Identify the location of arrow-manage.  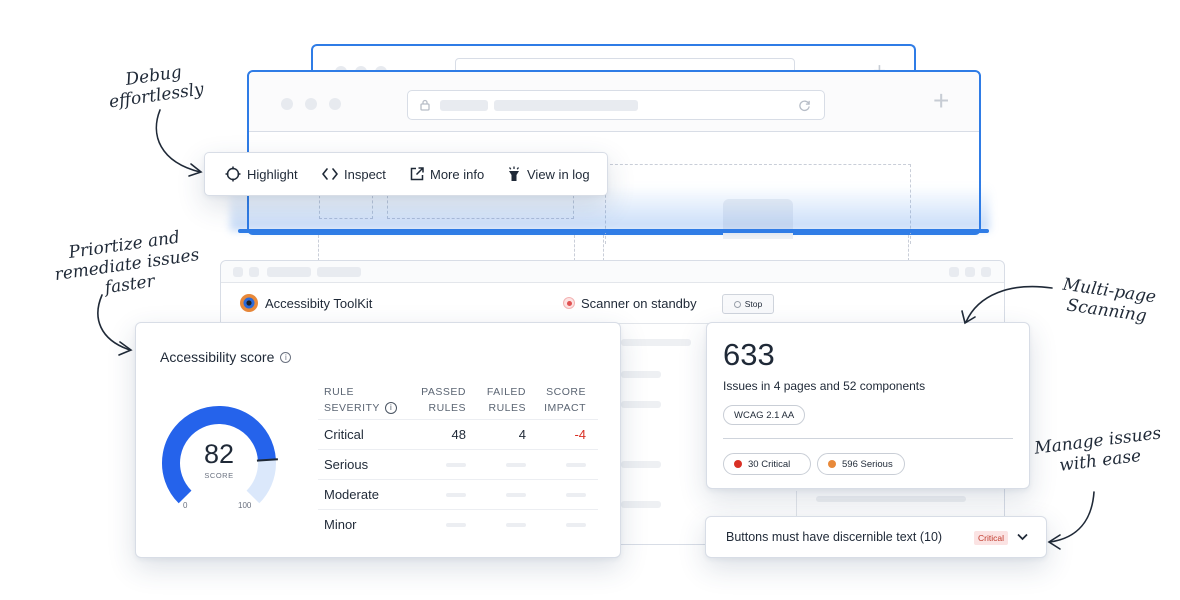
(1072, 517).